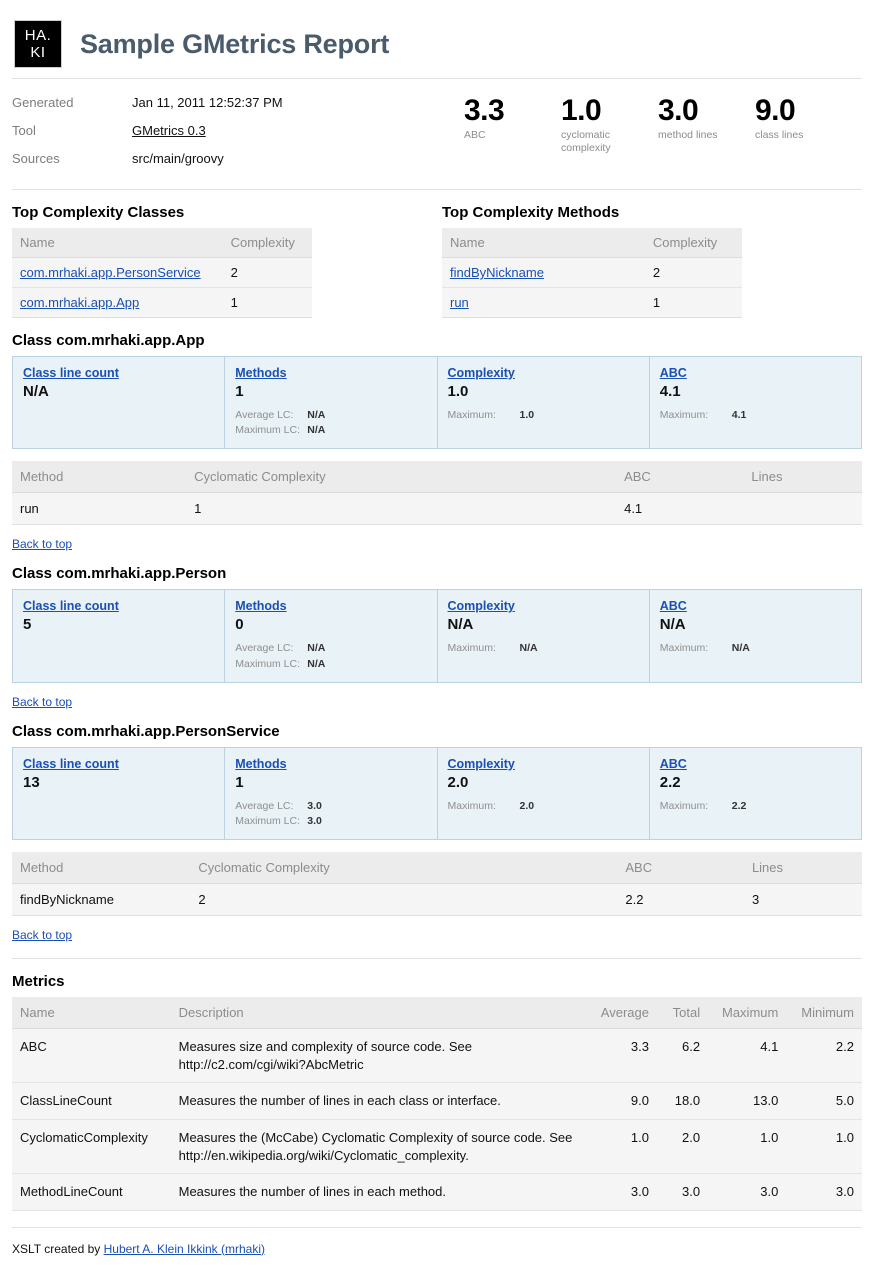  I want to click on cell-complexity: 1, so click(693, 302).